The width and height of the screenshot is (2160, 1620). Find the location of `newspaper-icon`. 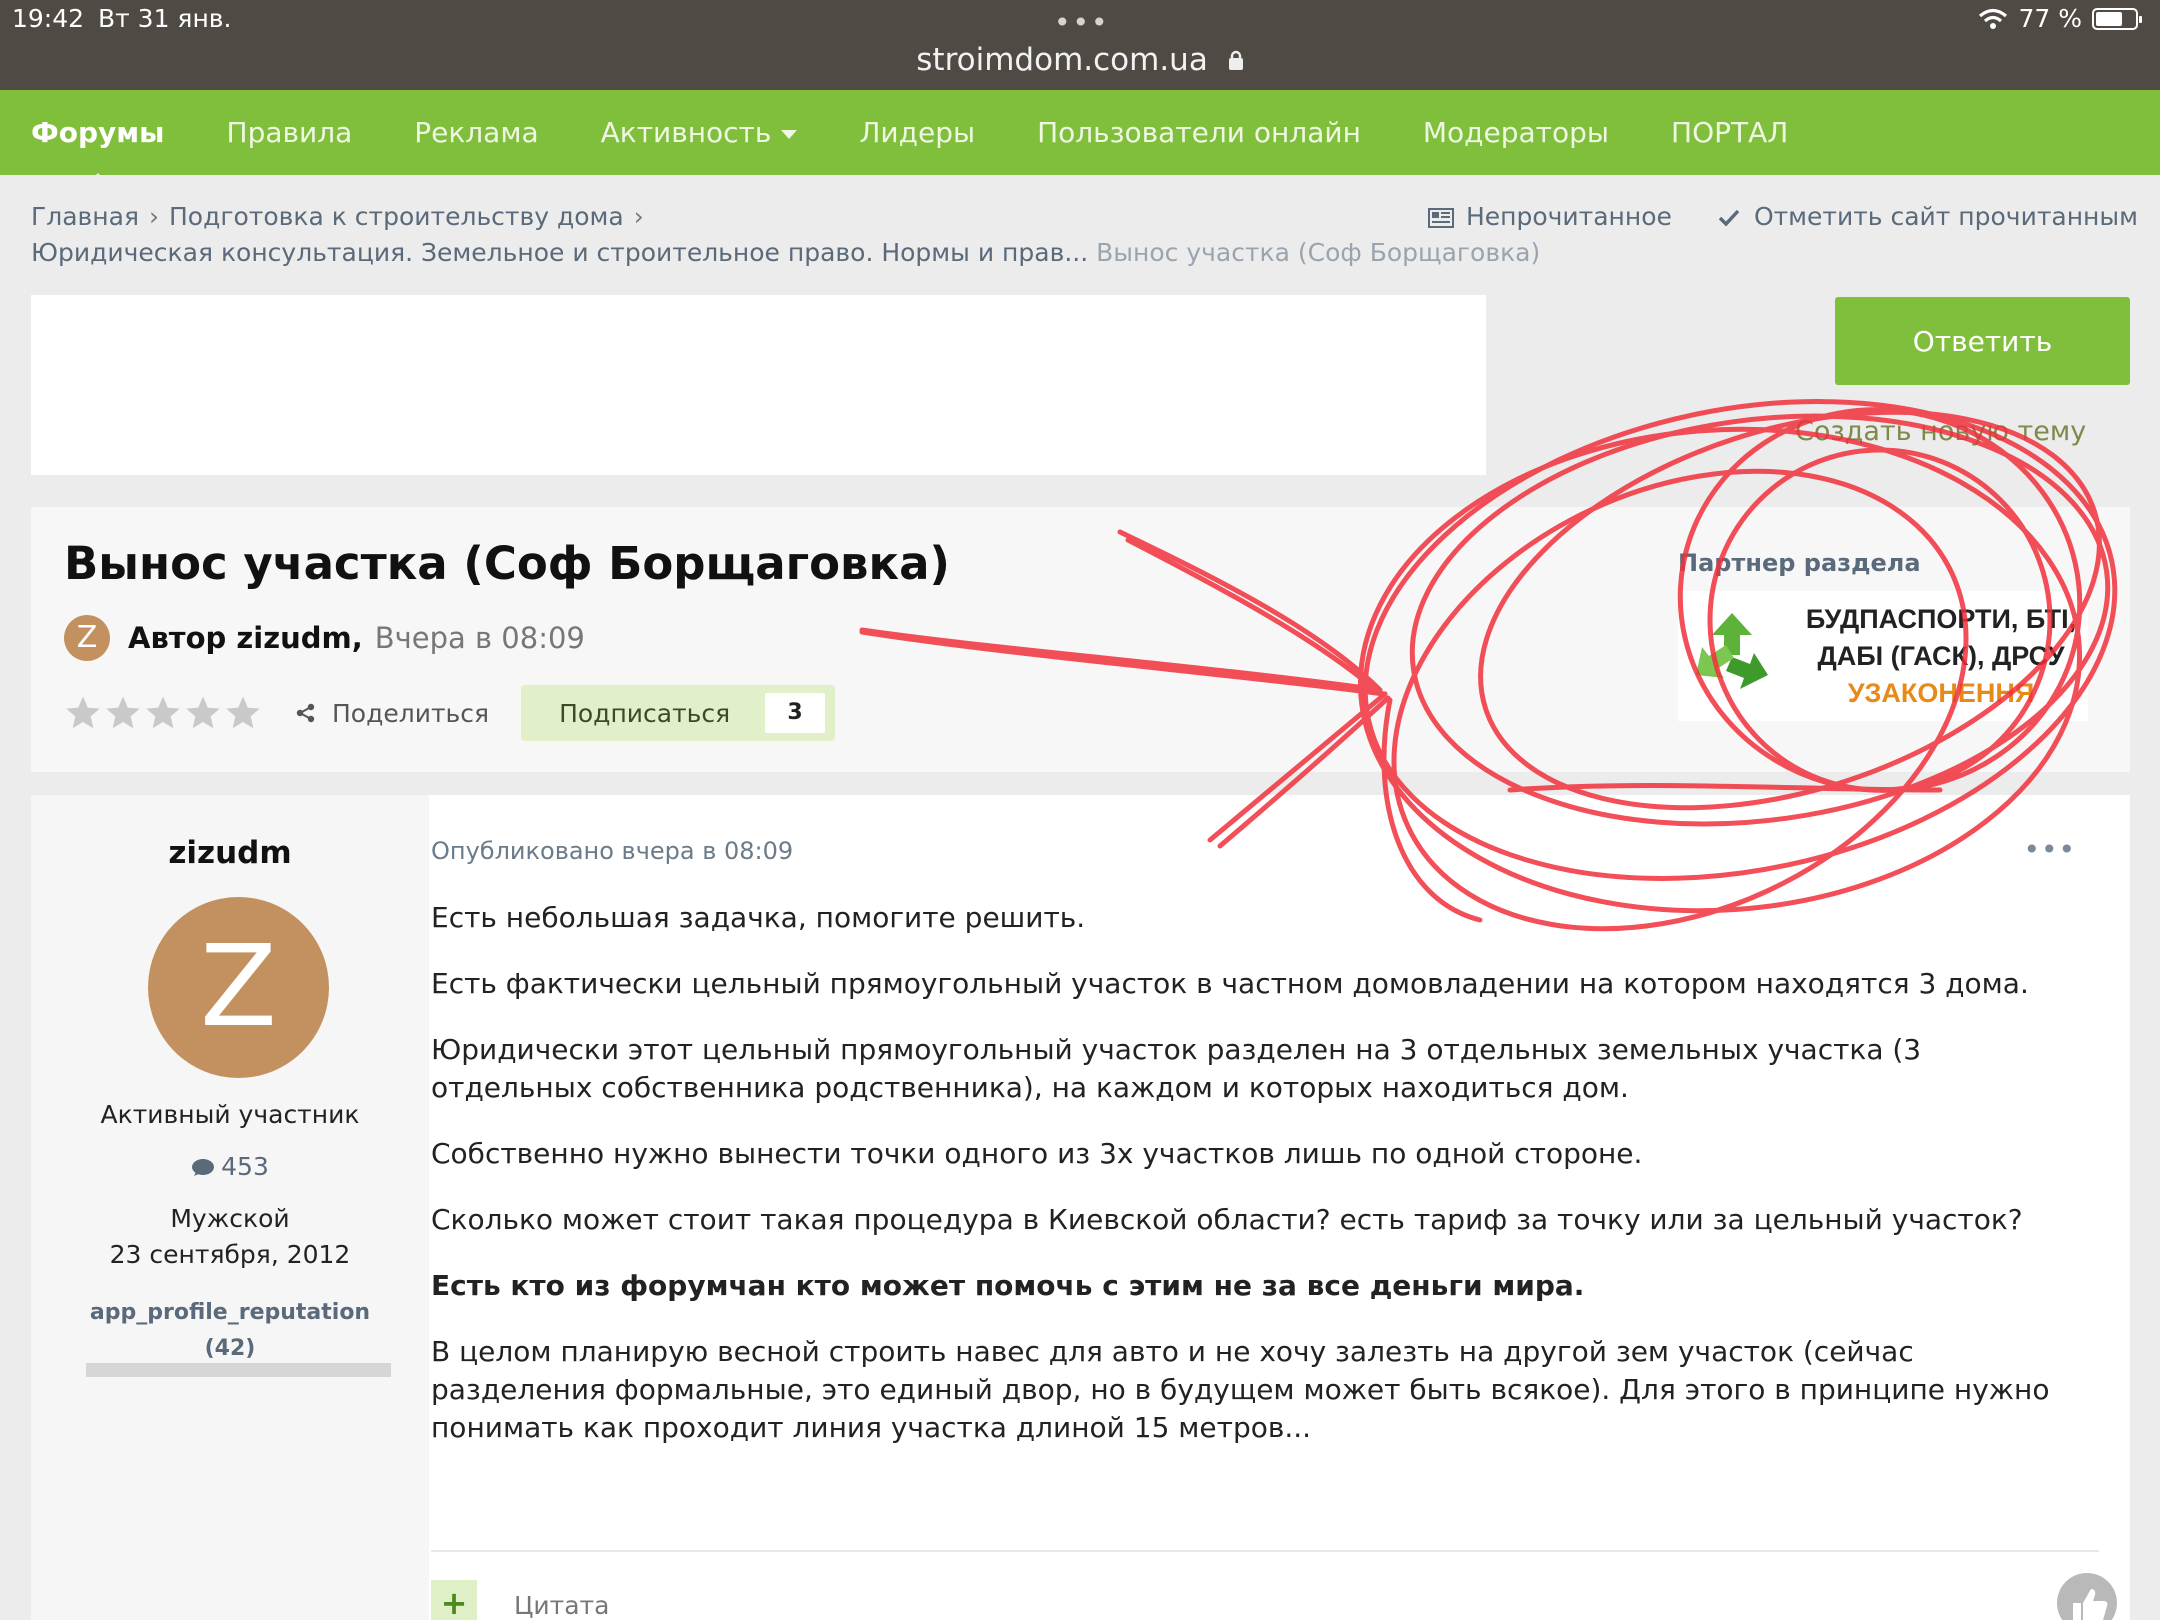

newspaper-icon is located at coordinates (1440, 218).